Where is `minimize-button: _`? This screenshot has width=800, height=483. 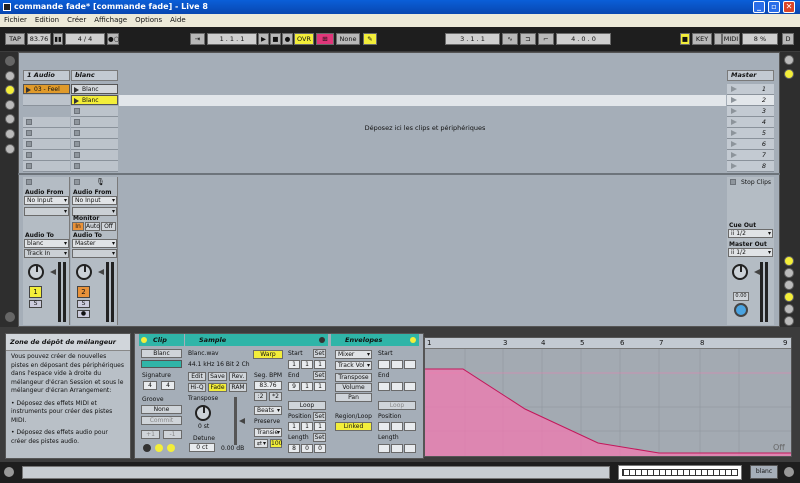
minimize-button: _ is located at coordinates (759, 7).